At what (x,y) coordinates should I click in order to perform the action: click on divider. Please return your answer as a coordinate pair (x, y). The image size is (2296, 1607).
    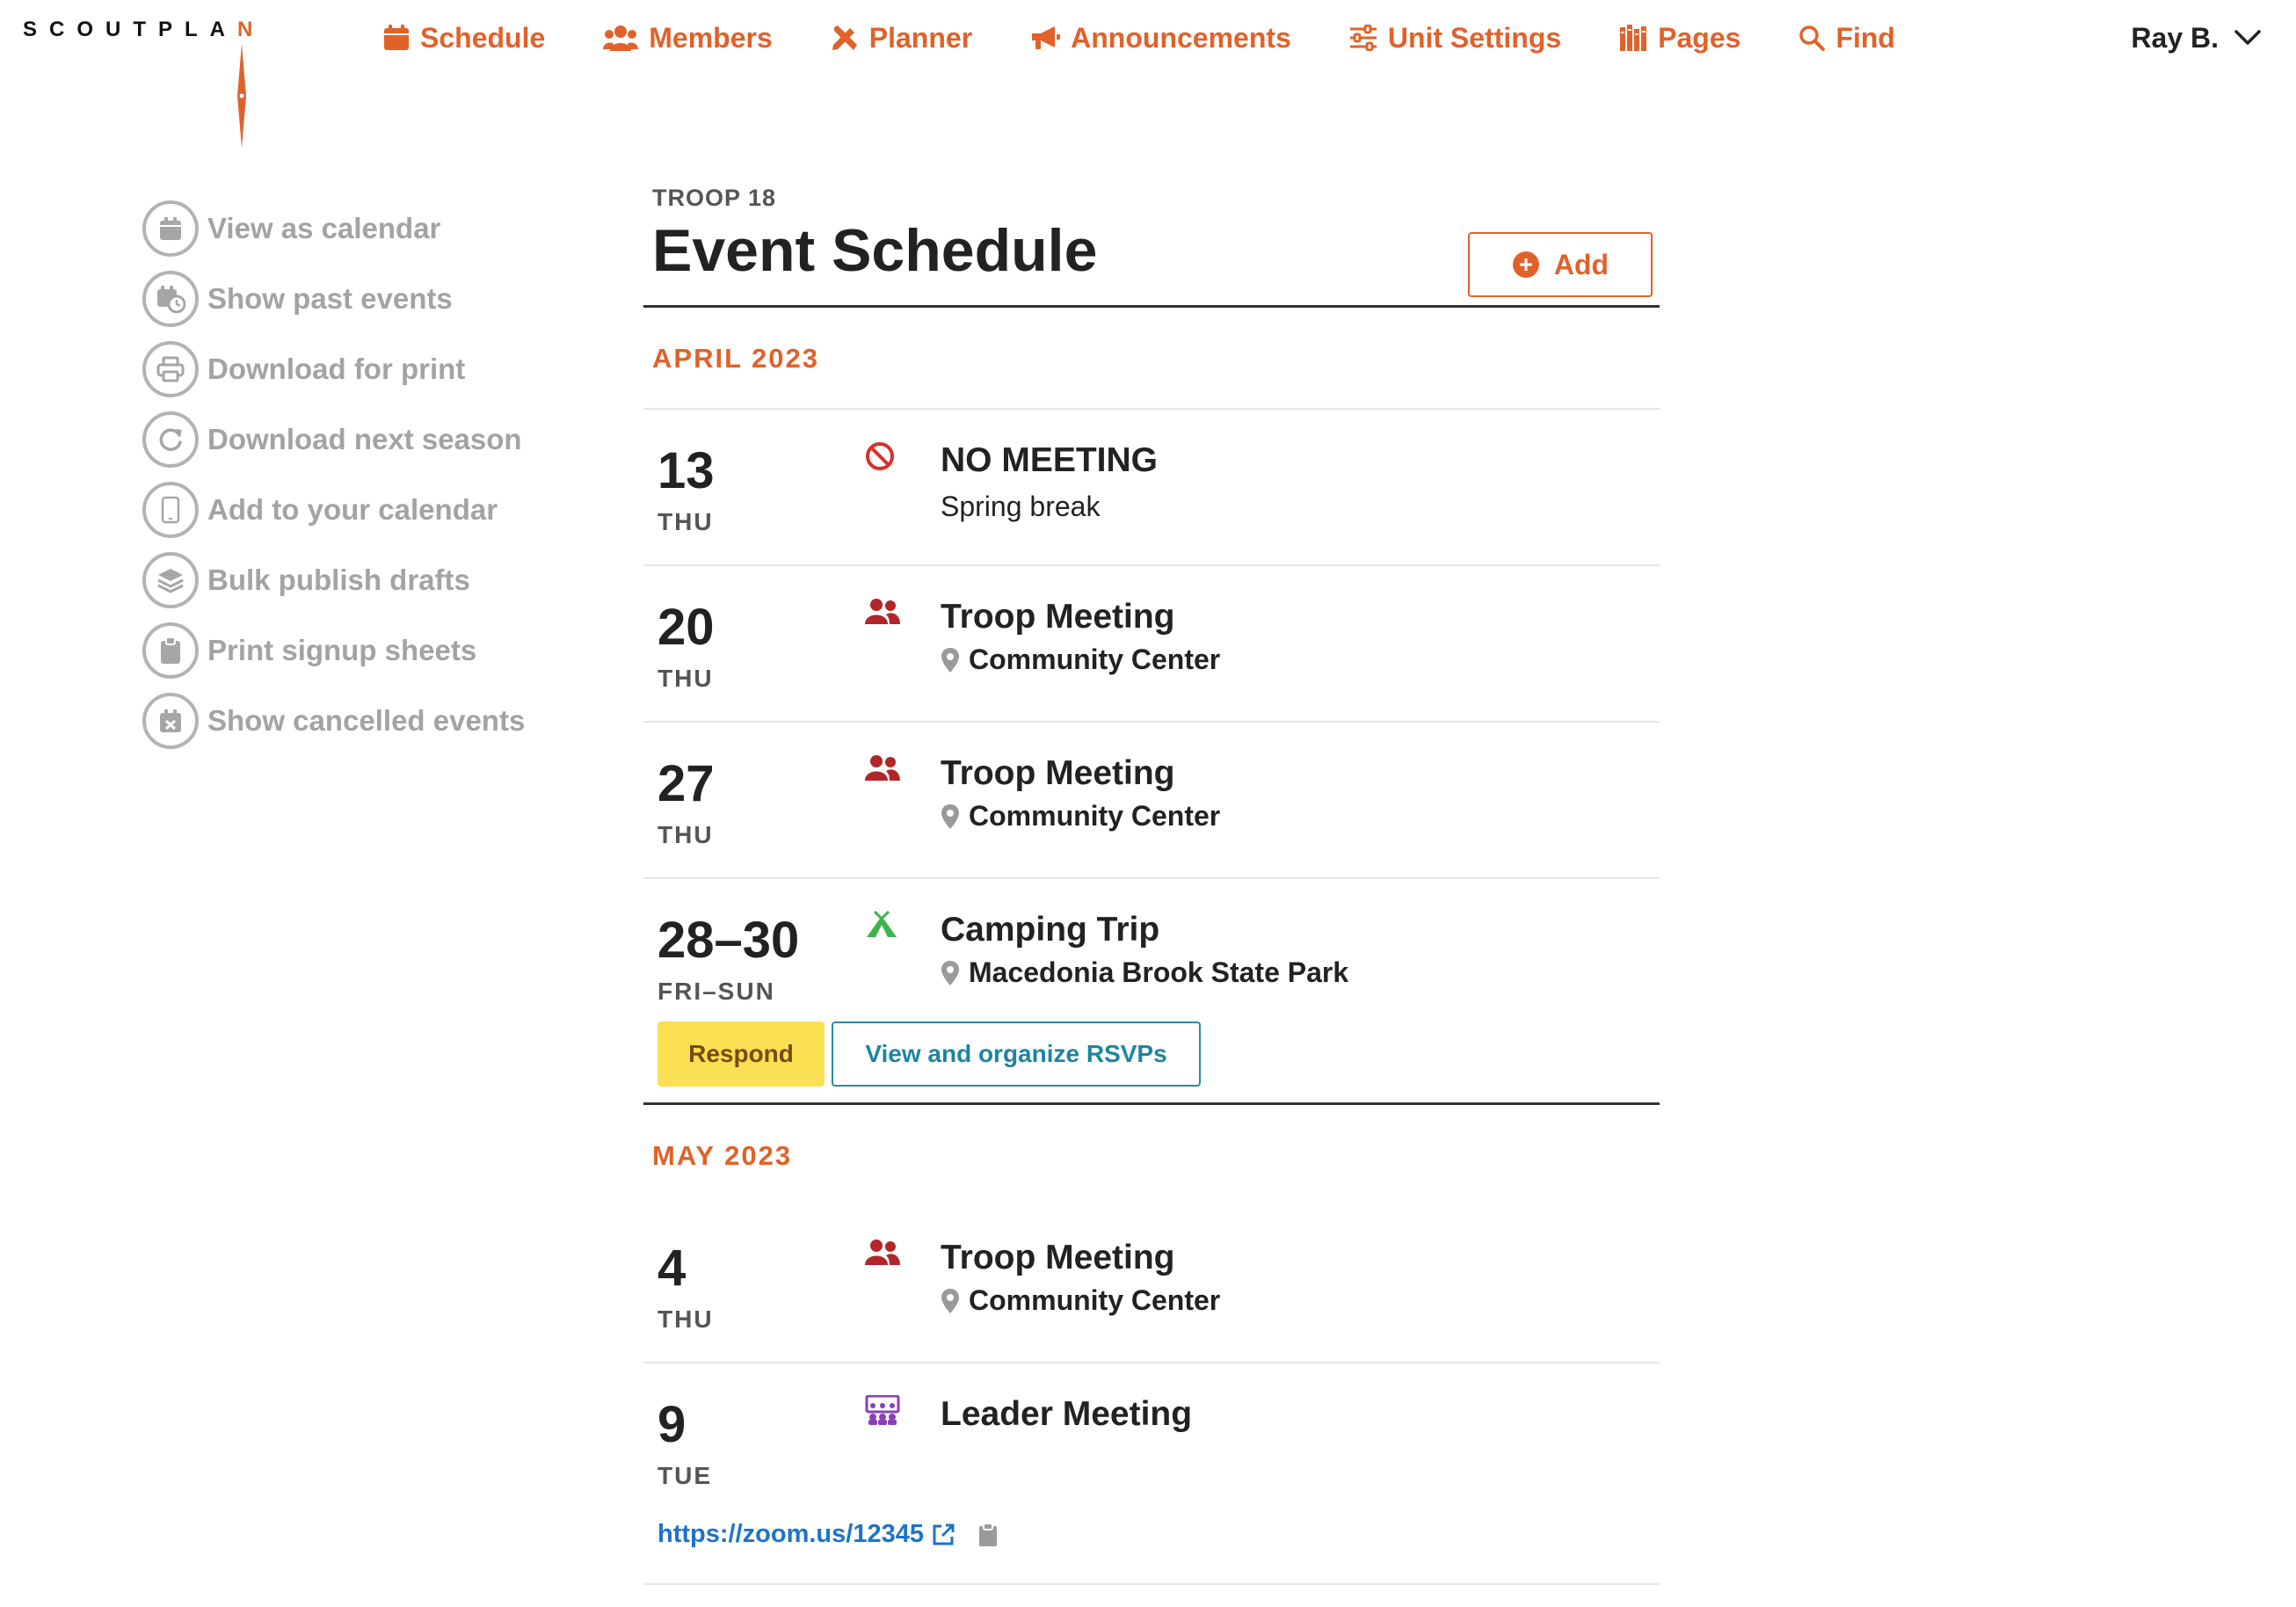
    Looking at the image, I should click on (1151, 1584).